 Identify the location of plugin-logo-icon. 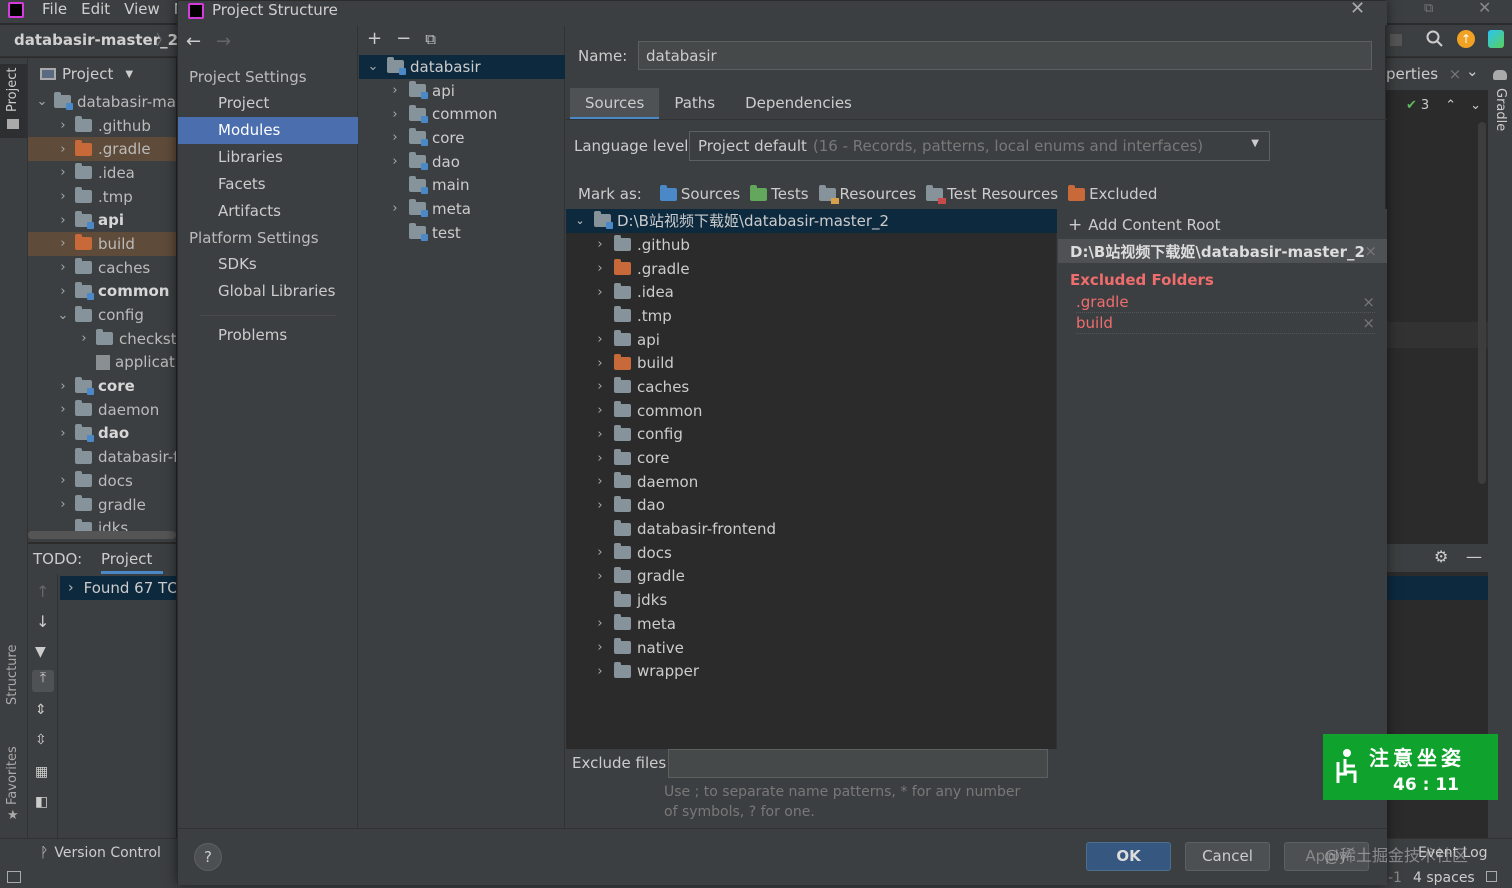
(1496, 39).